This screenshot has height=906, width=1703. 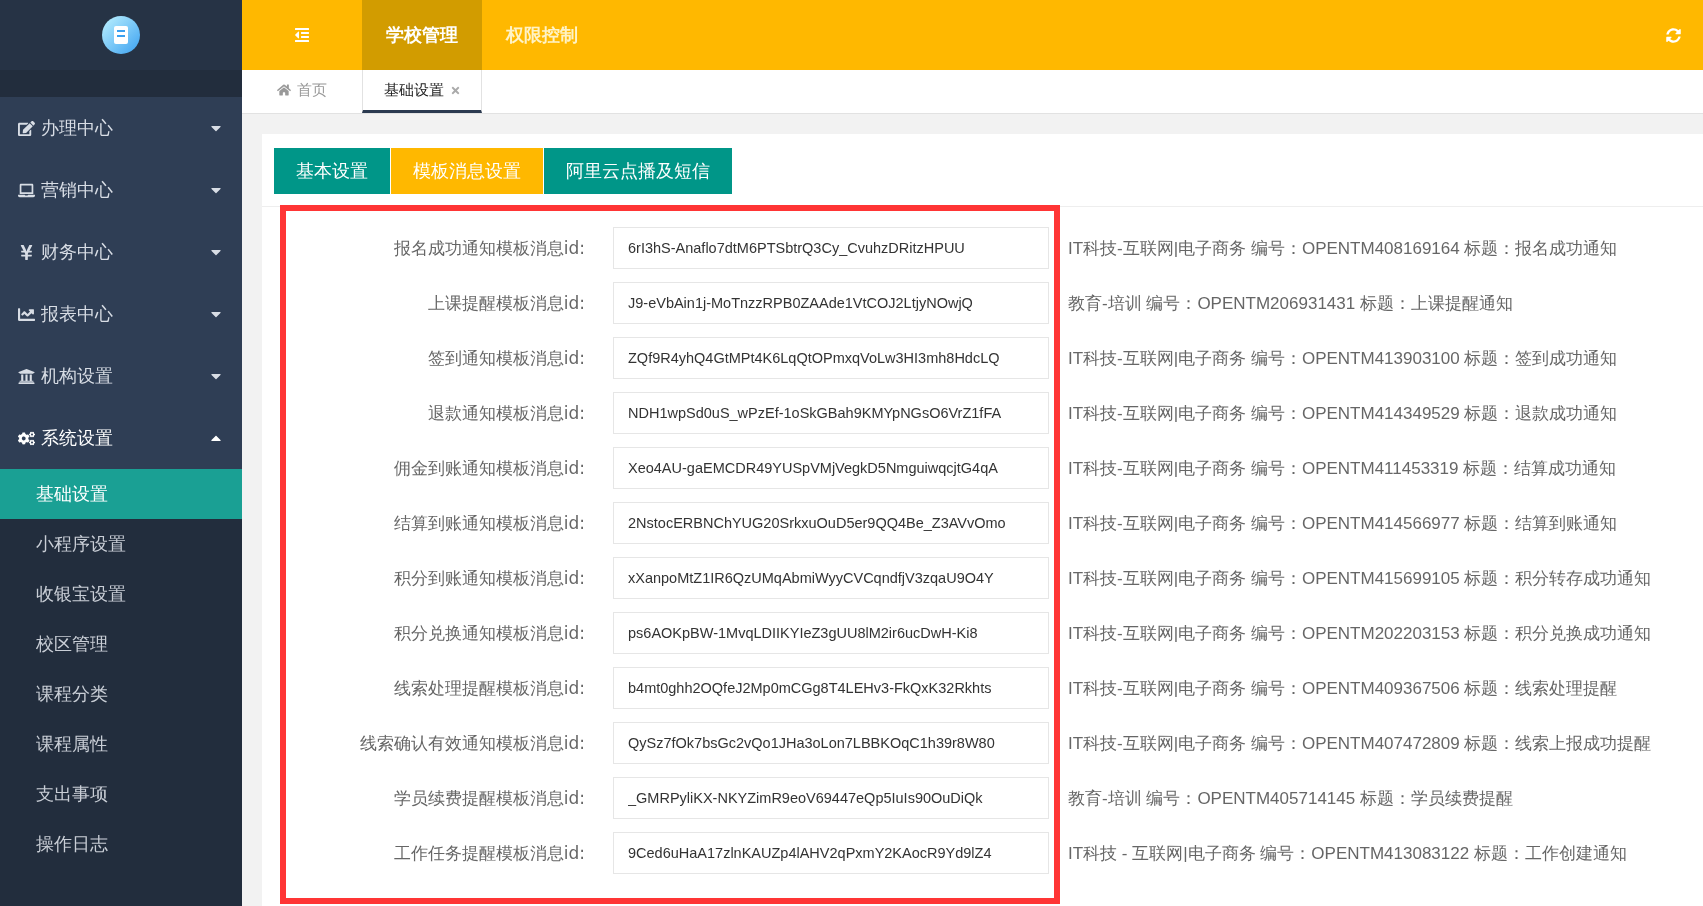 I want to click on menu-icon, so click(x=302, y=35).